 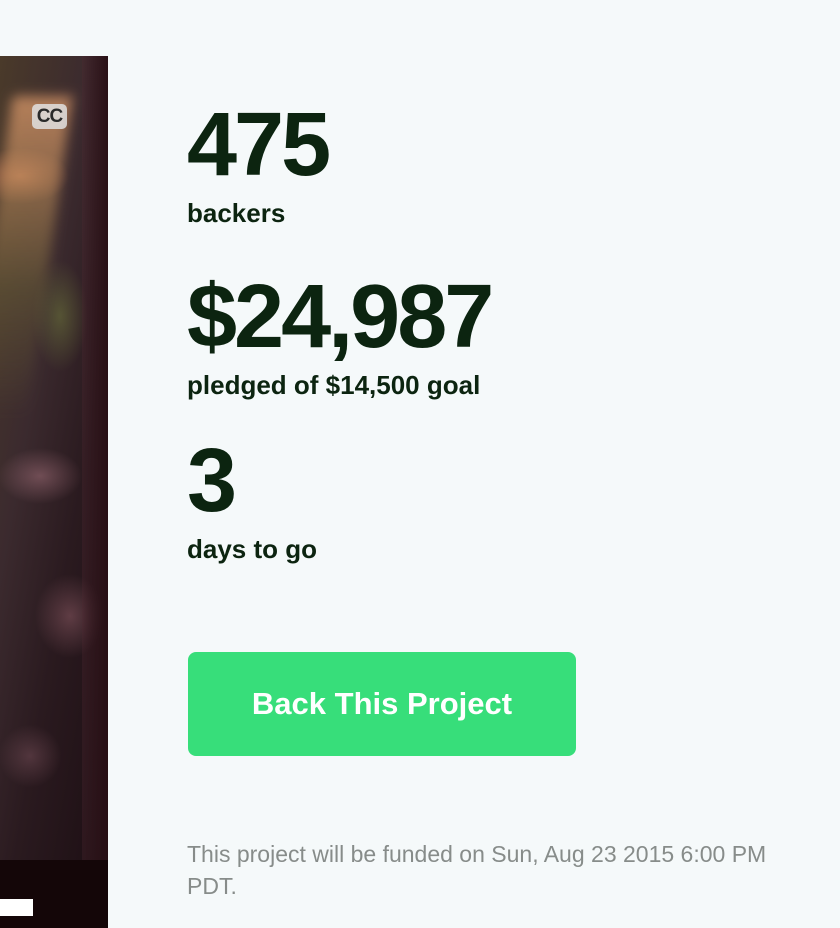 What do you see at coordinates (259, 145) in the screenshot?
I see `backers-count: 475` at bounding box center [259, 145].